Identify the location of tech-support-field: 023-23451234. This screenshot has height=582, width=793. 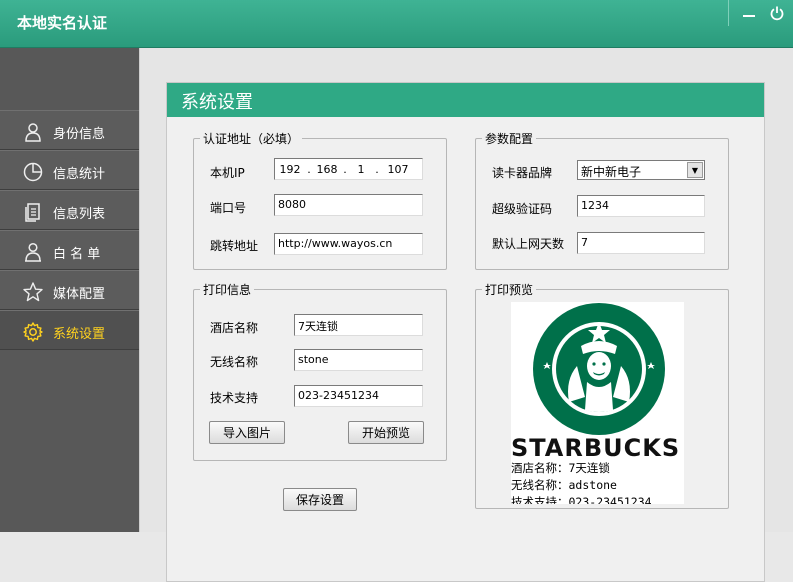
(358, 396).